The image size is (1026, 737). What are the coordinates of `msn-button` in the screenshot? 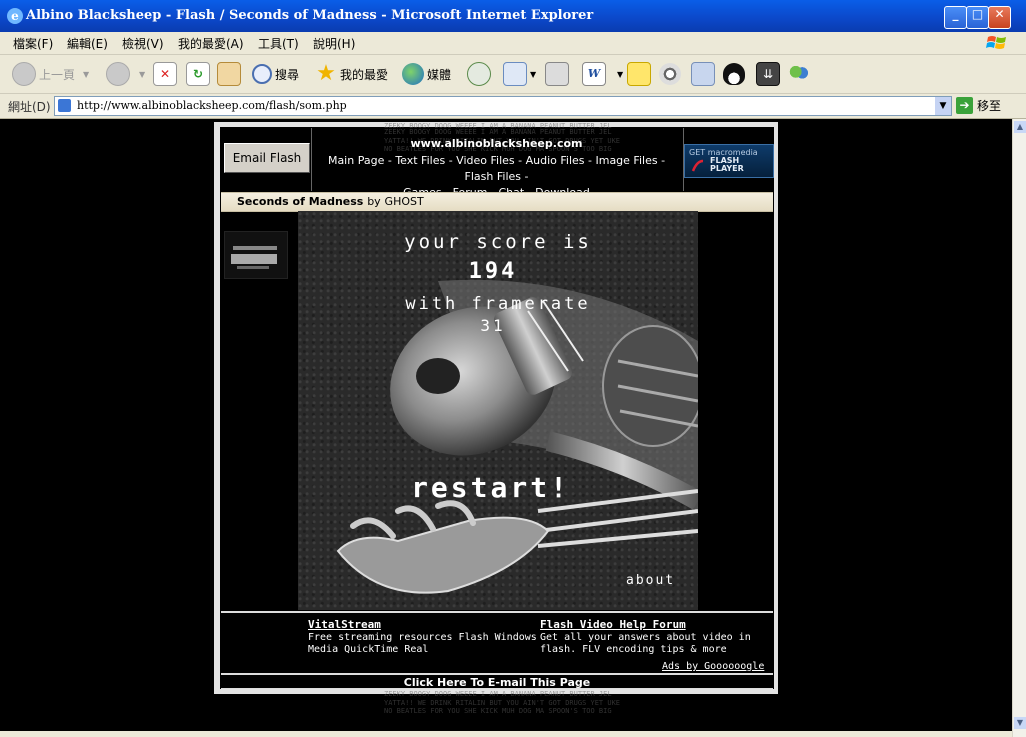 It's located at (800, 74).